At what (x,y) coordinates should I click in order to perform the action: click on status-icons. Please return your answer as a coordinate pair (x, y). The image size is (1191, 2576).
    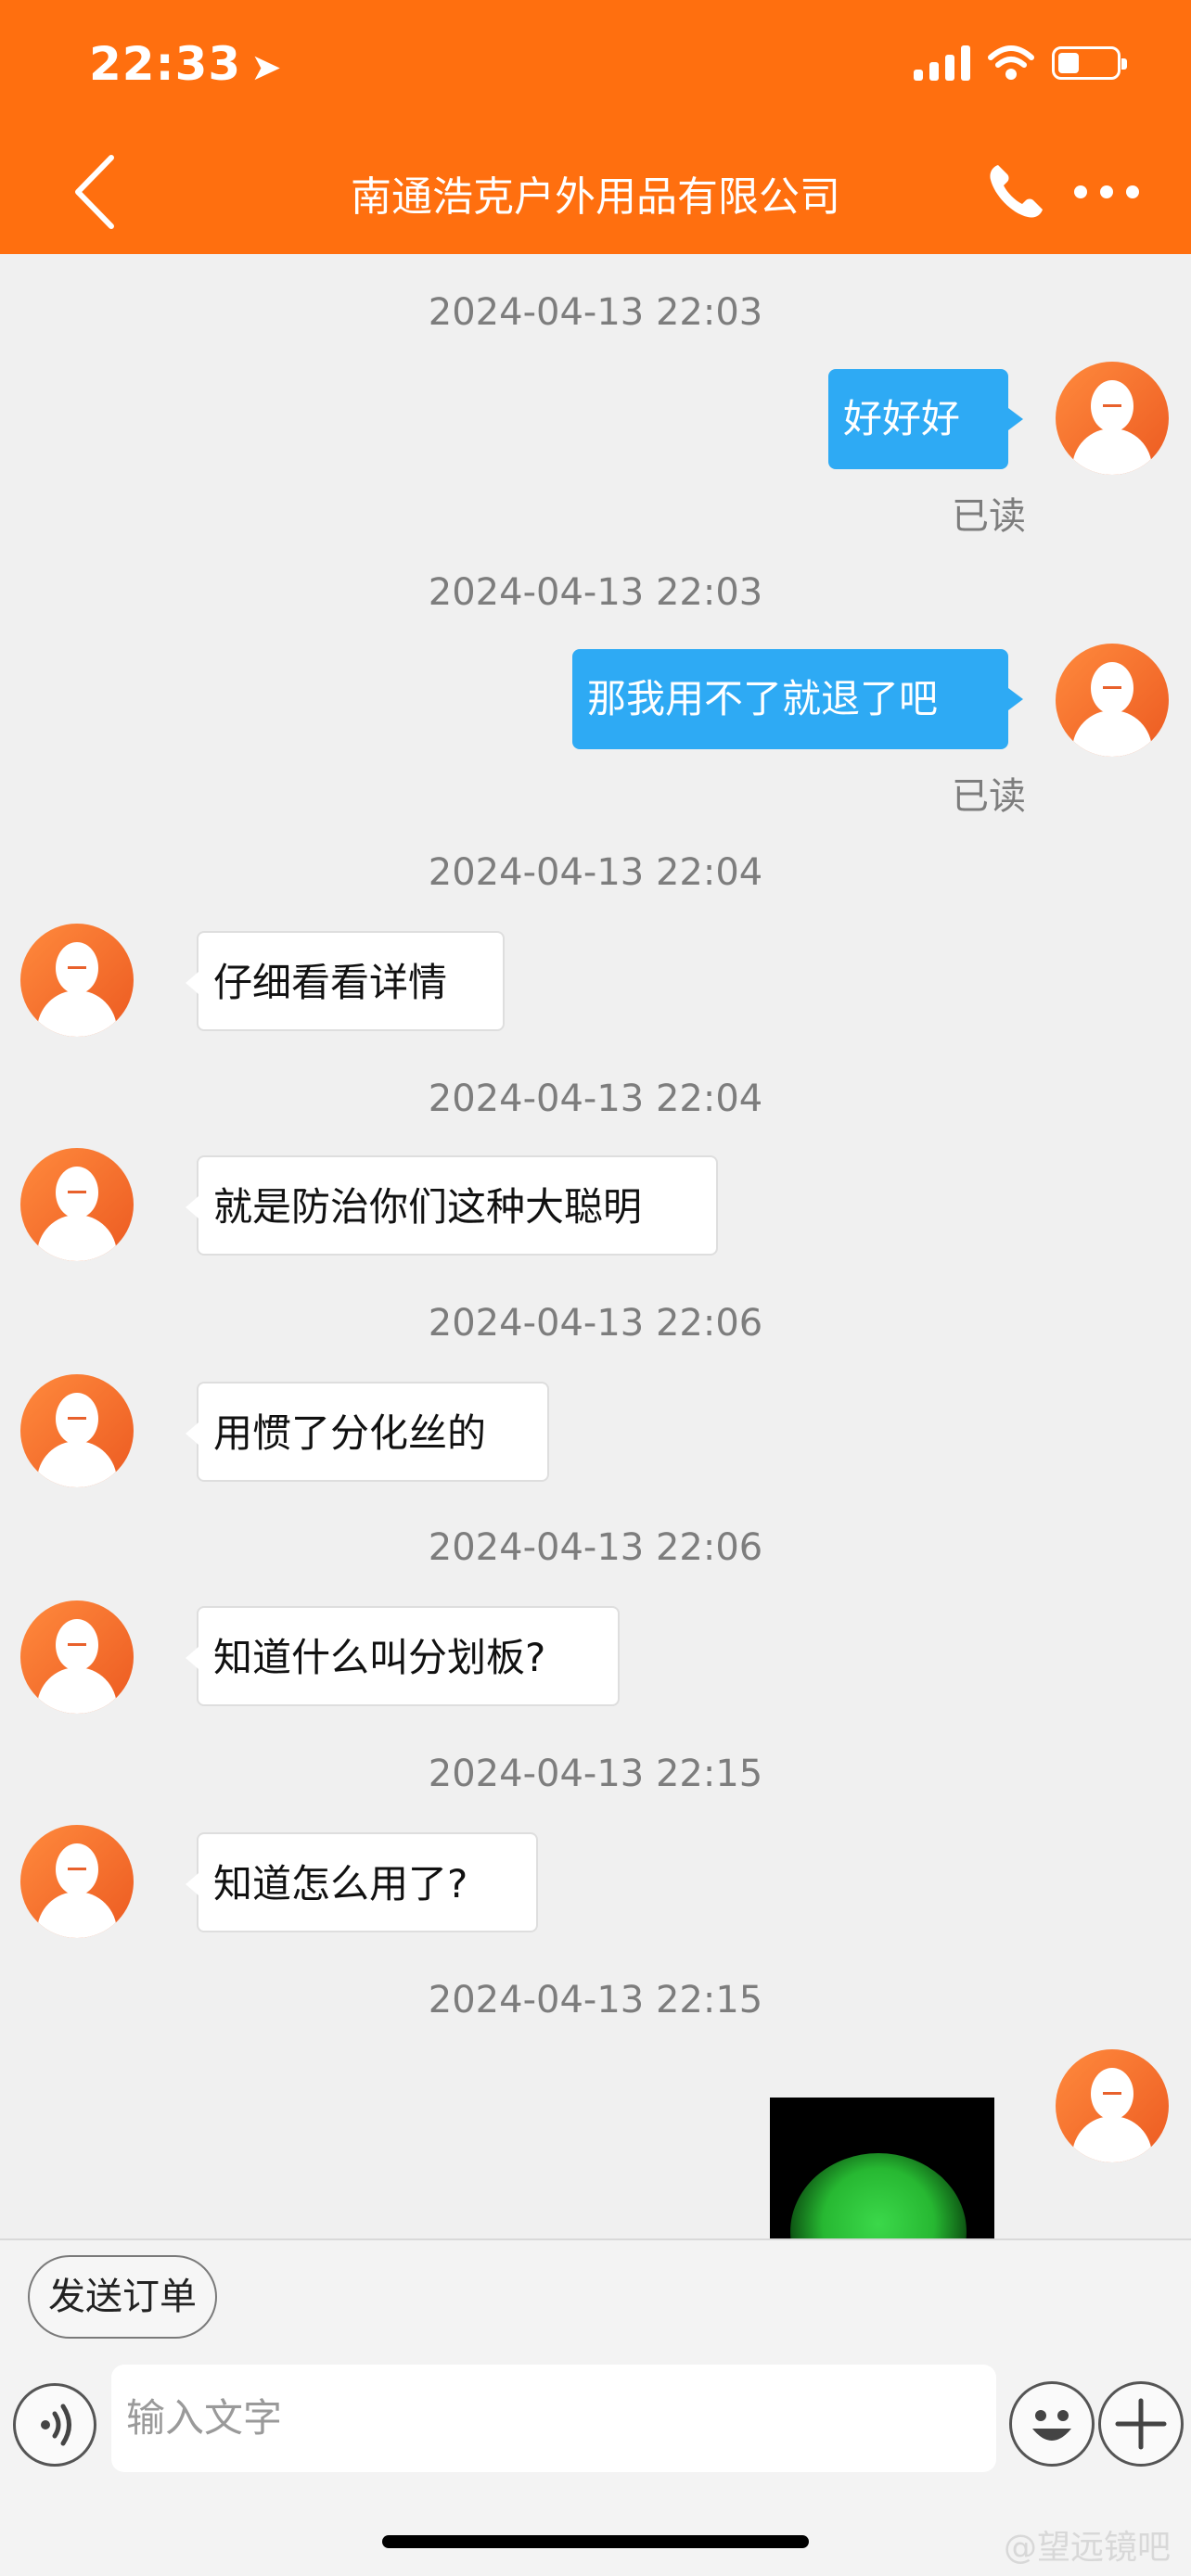
    Looking at the image, I should click on (1021, 64).